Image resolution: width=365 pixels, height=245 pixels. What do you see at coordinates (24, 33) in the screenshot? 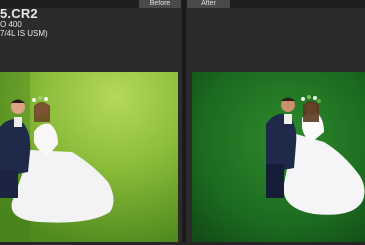
I see `lens-value: 7/4L IS USM)` at bounding box center [24, 33].